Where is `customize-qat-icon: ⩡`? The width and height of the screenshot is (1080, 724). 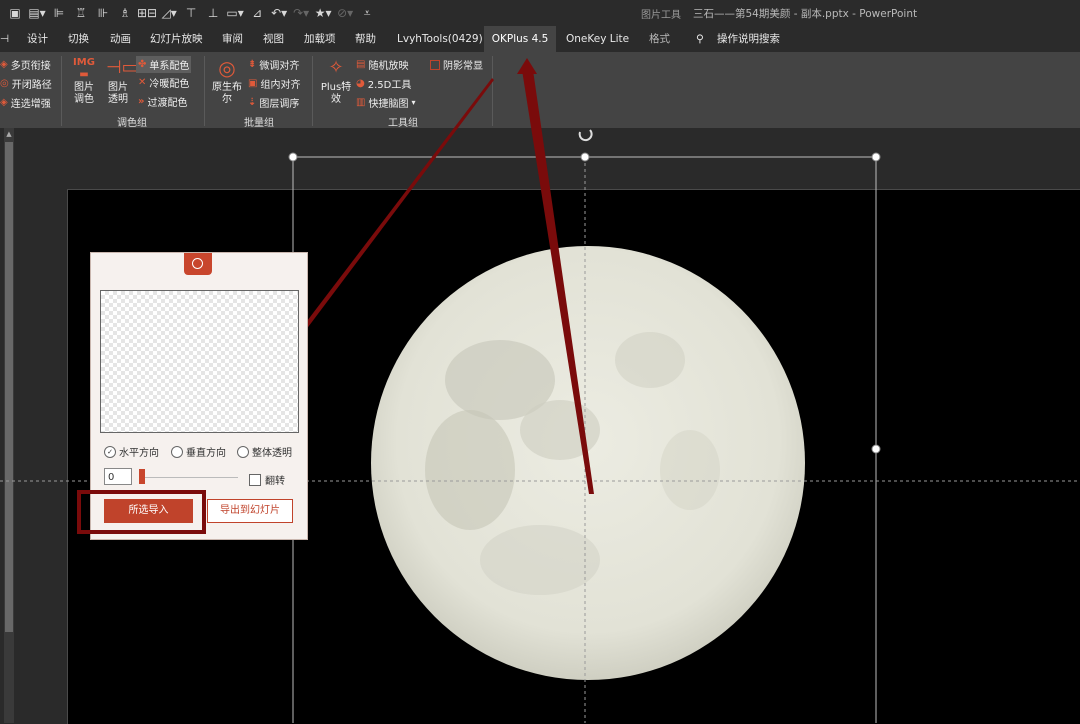
customize-qat-icon: ⩡ is located at coordinates (367, 13).